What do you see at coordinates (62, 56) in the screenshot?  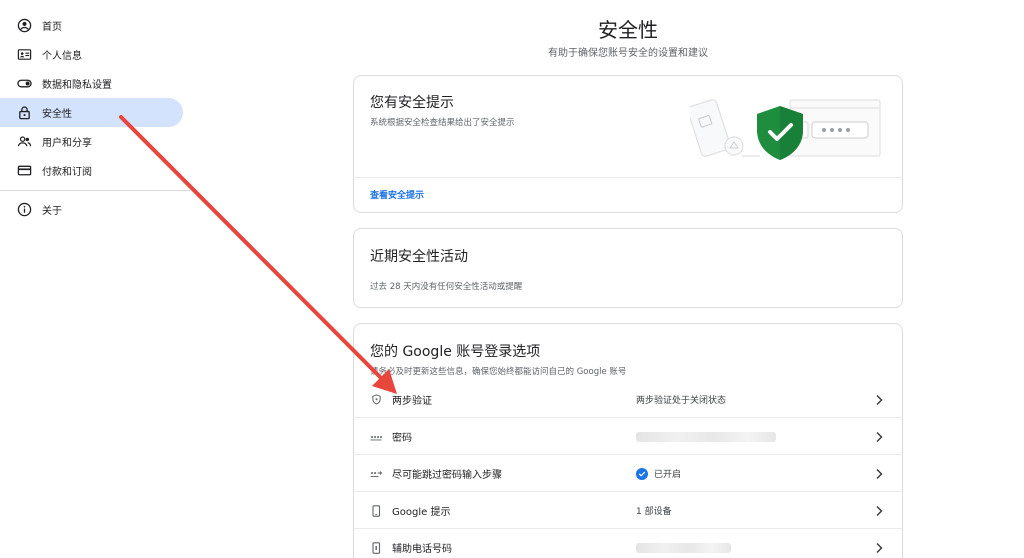 I see `sidebar-item-label: 个人信息` at bounding box center [62, 56].